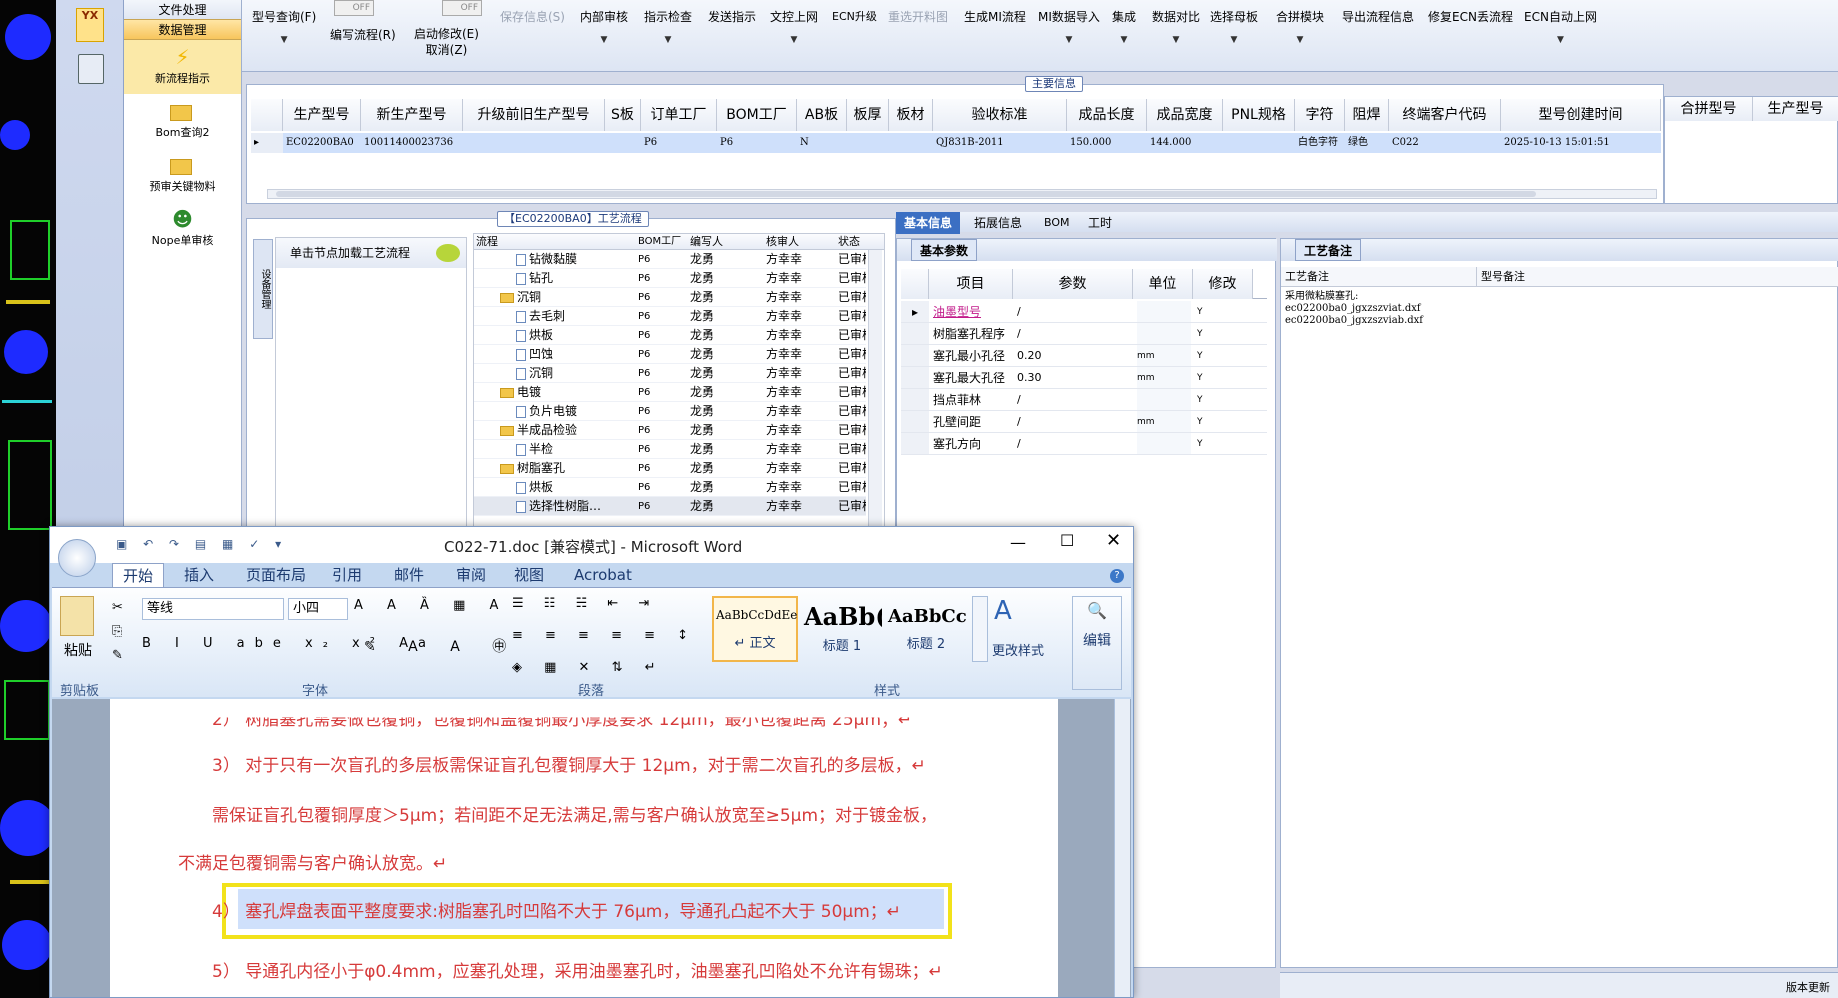 The width and height of the screenshot is (1838, 998). I want to click on param-value: 0.30, so click(1074, 378).